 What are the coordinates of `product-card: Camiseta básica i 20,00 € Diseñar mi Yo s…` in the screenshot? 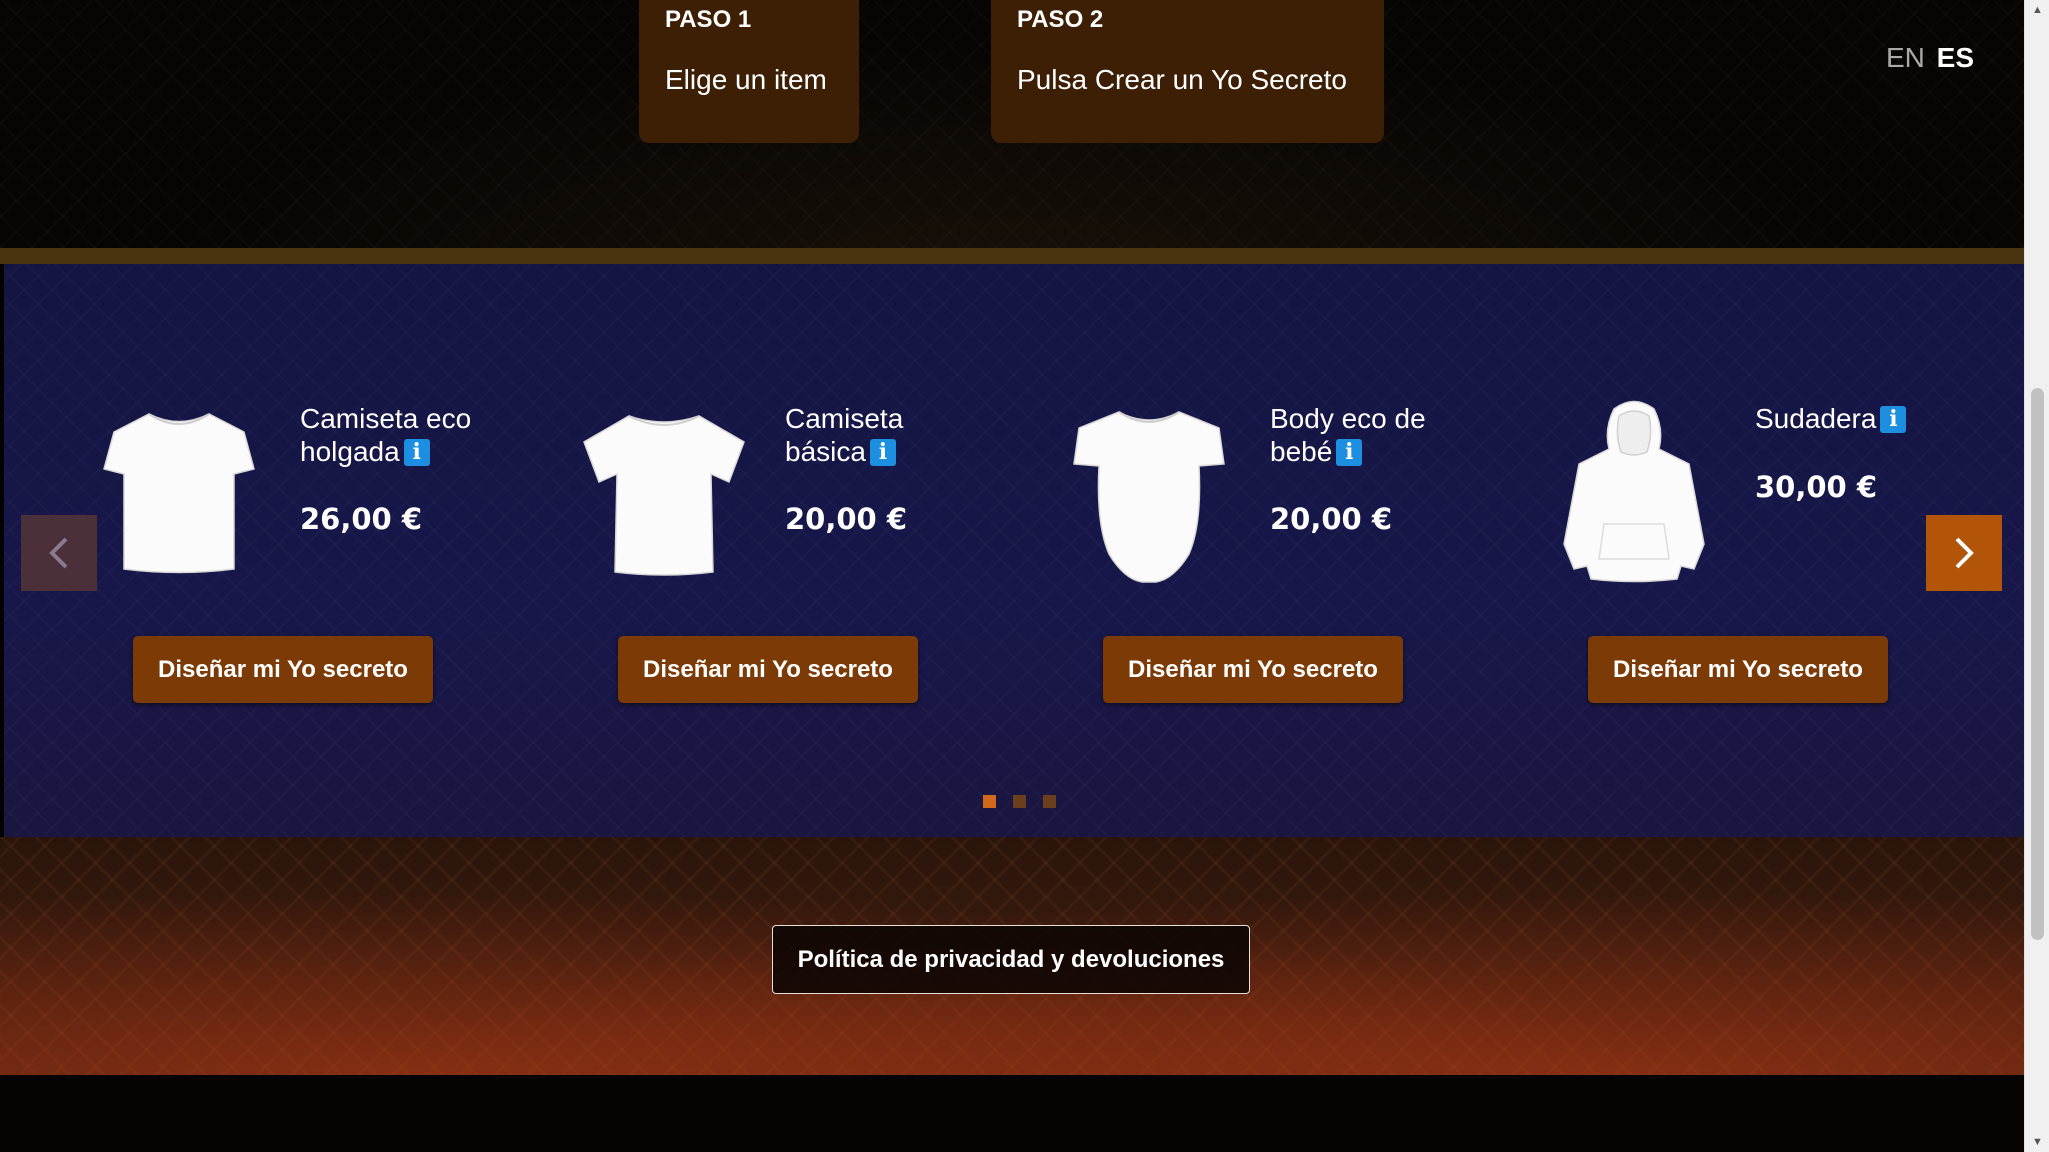 It's located at (731, 499).